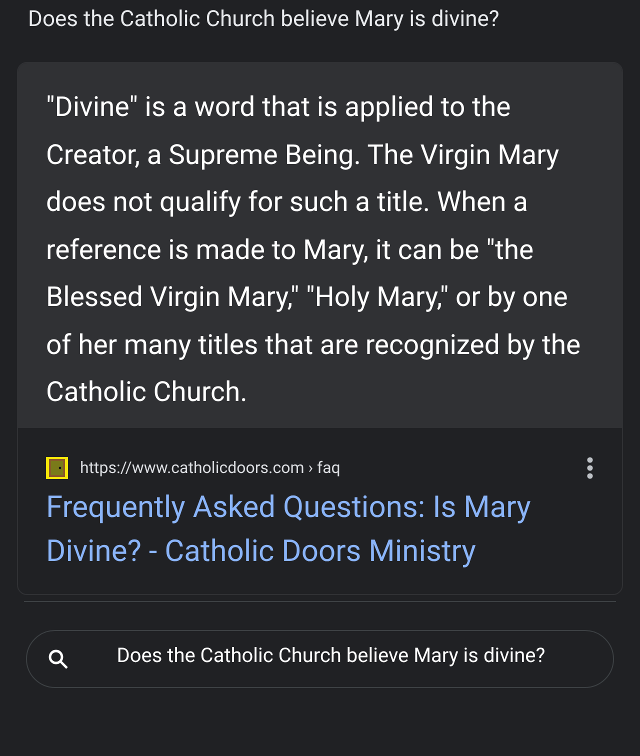 Image resolution: width=640 pixels, height=756 pixels. I want to click on search-bar: Does the Catholic Church believe Mary is divine?, so click(320, 659).